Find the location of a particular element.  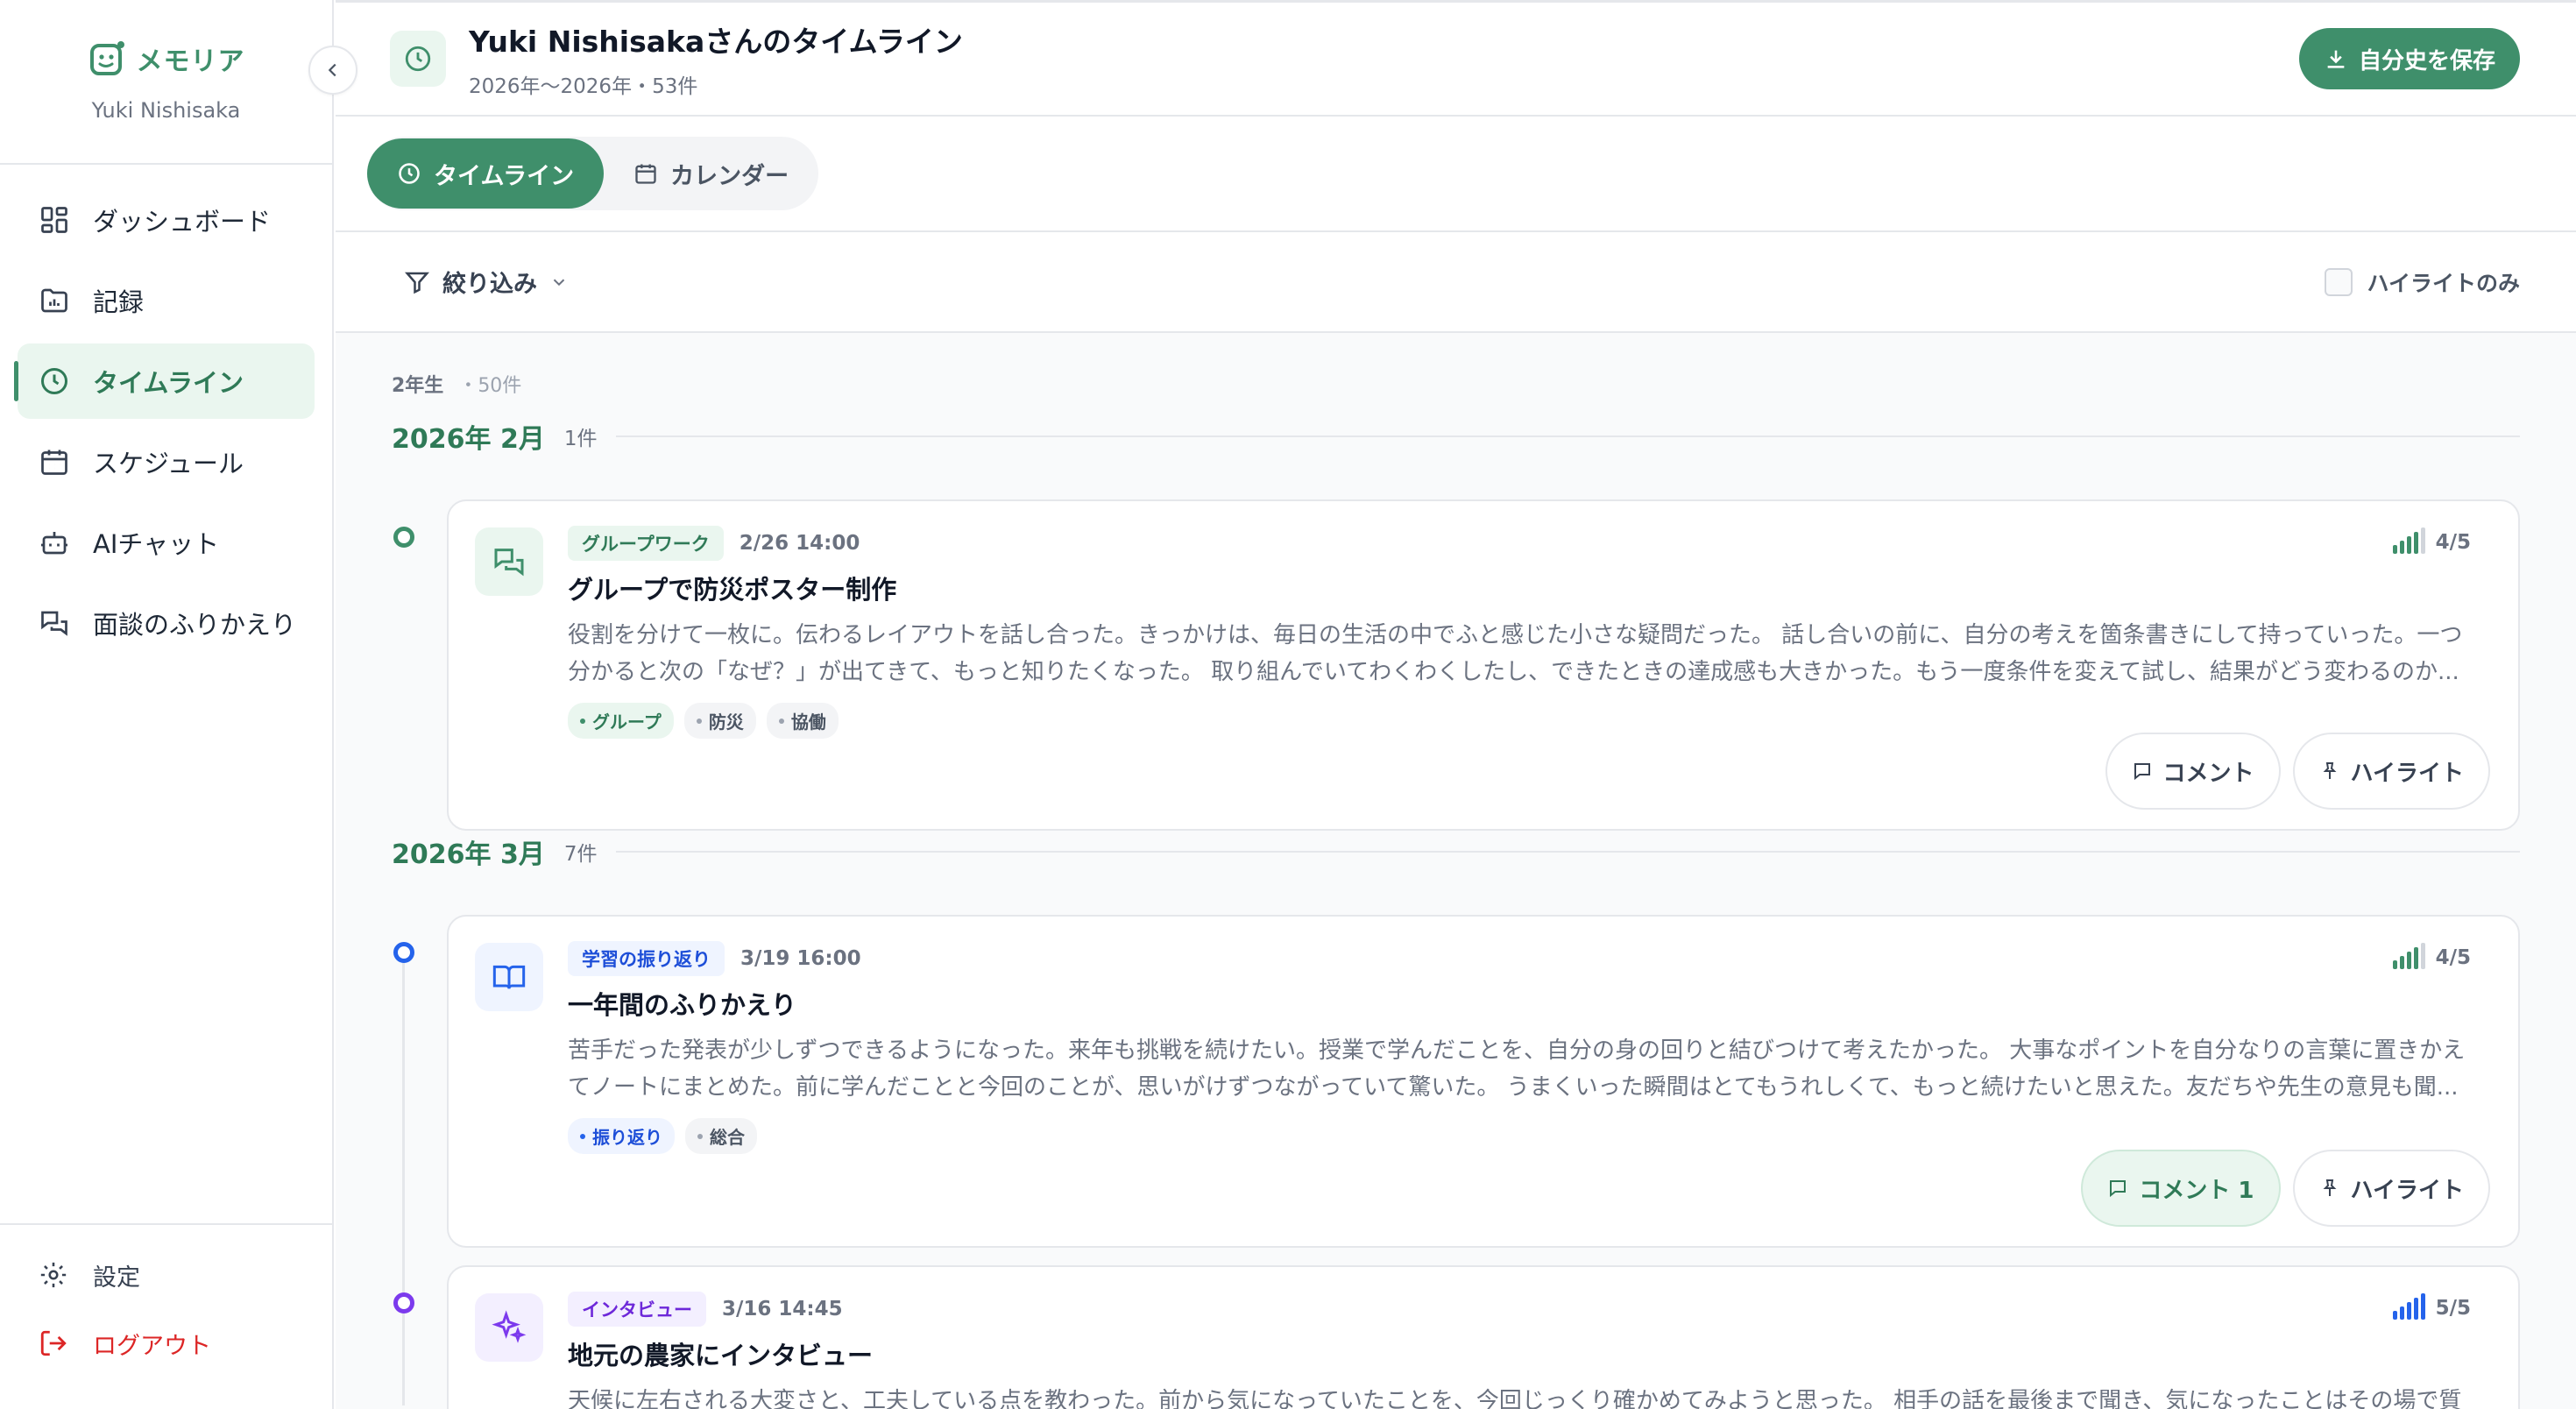

month-header: 2026年 2月 1件 is located at coordinates (1456, 436).